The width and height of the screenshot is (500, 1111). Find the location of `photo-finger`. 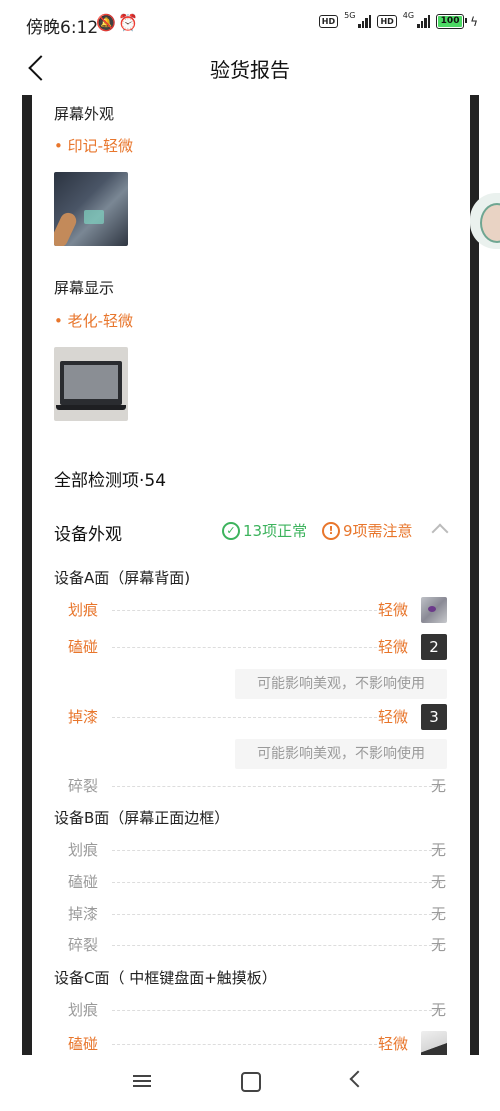

photo-finger is located at coordinates (66, 228).